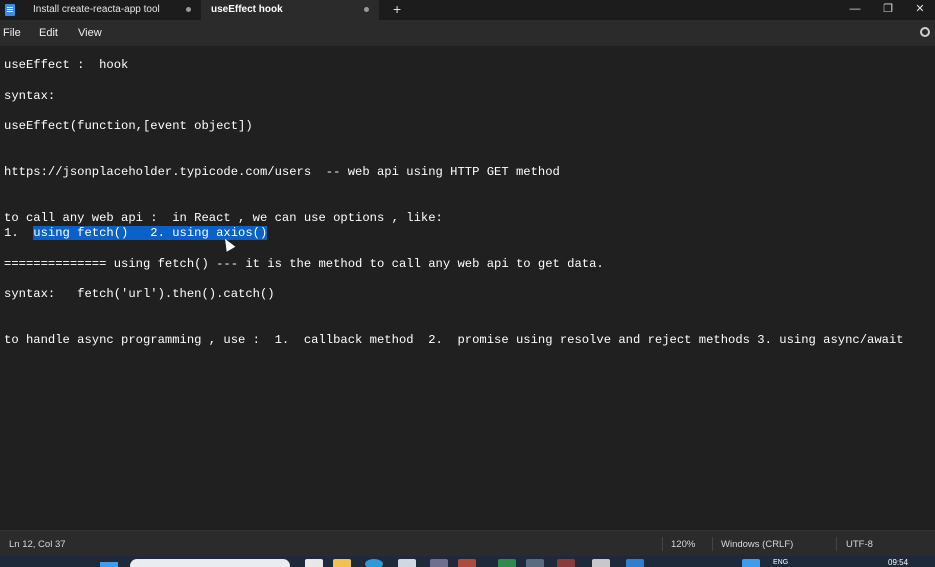 Image resolution: width=935 pixels, height=567 pixels. Describe the element at coordinates (780, 562) in the screenshot. I see `language-indicator: ENG` at that location.